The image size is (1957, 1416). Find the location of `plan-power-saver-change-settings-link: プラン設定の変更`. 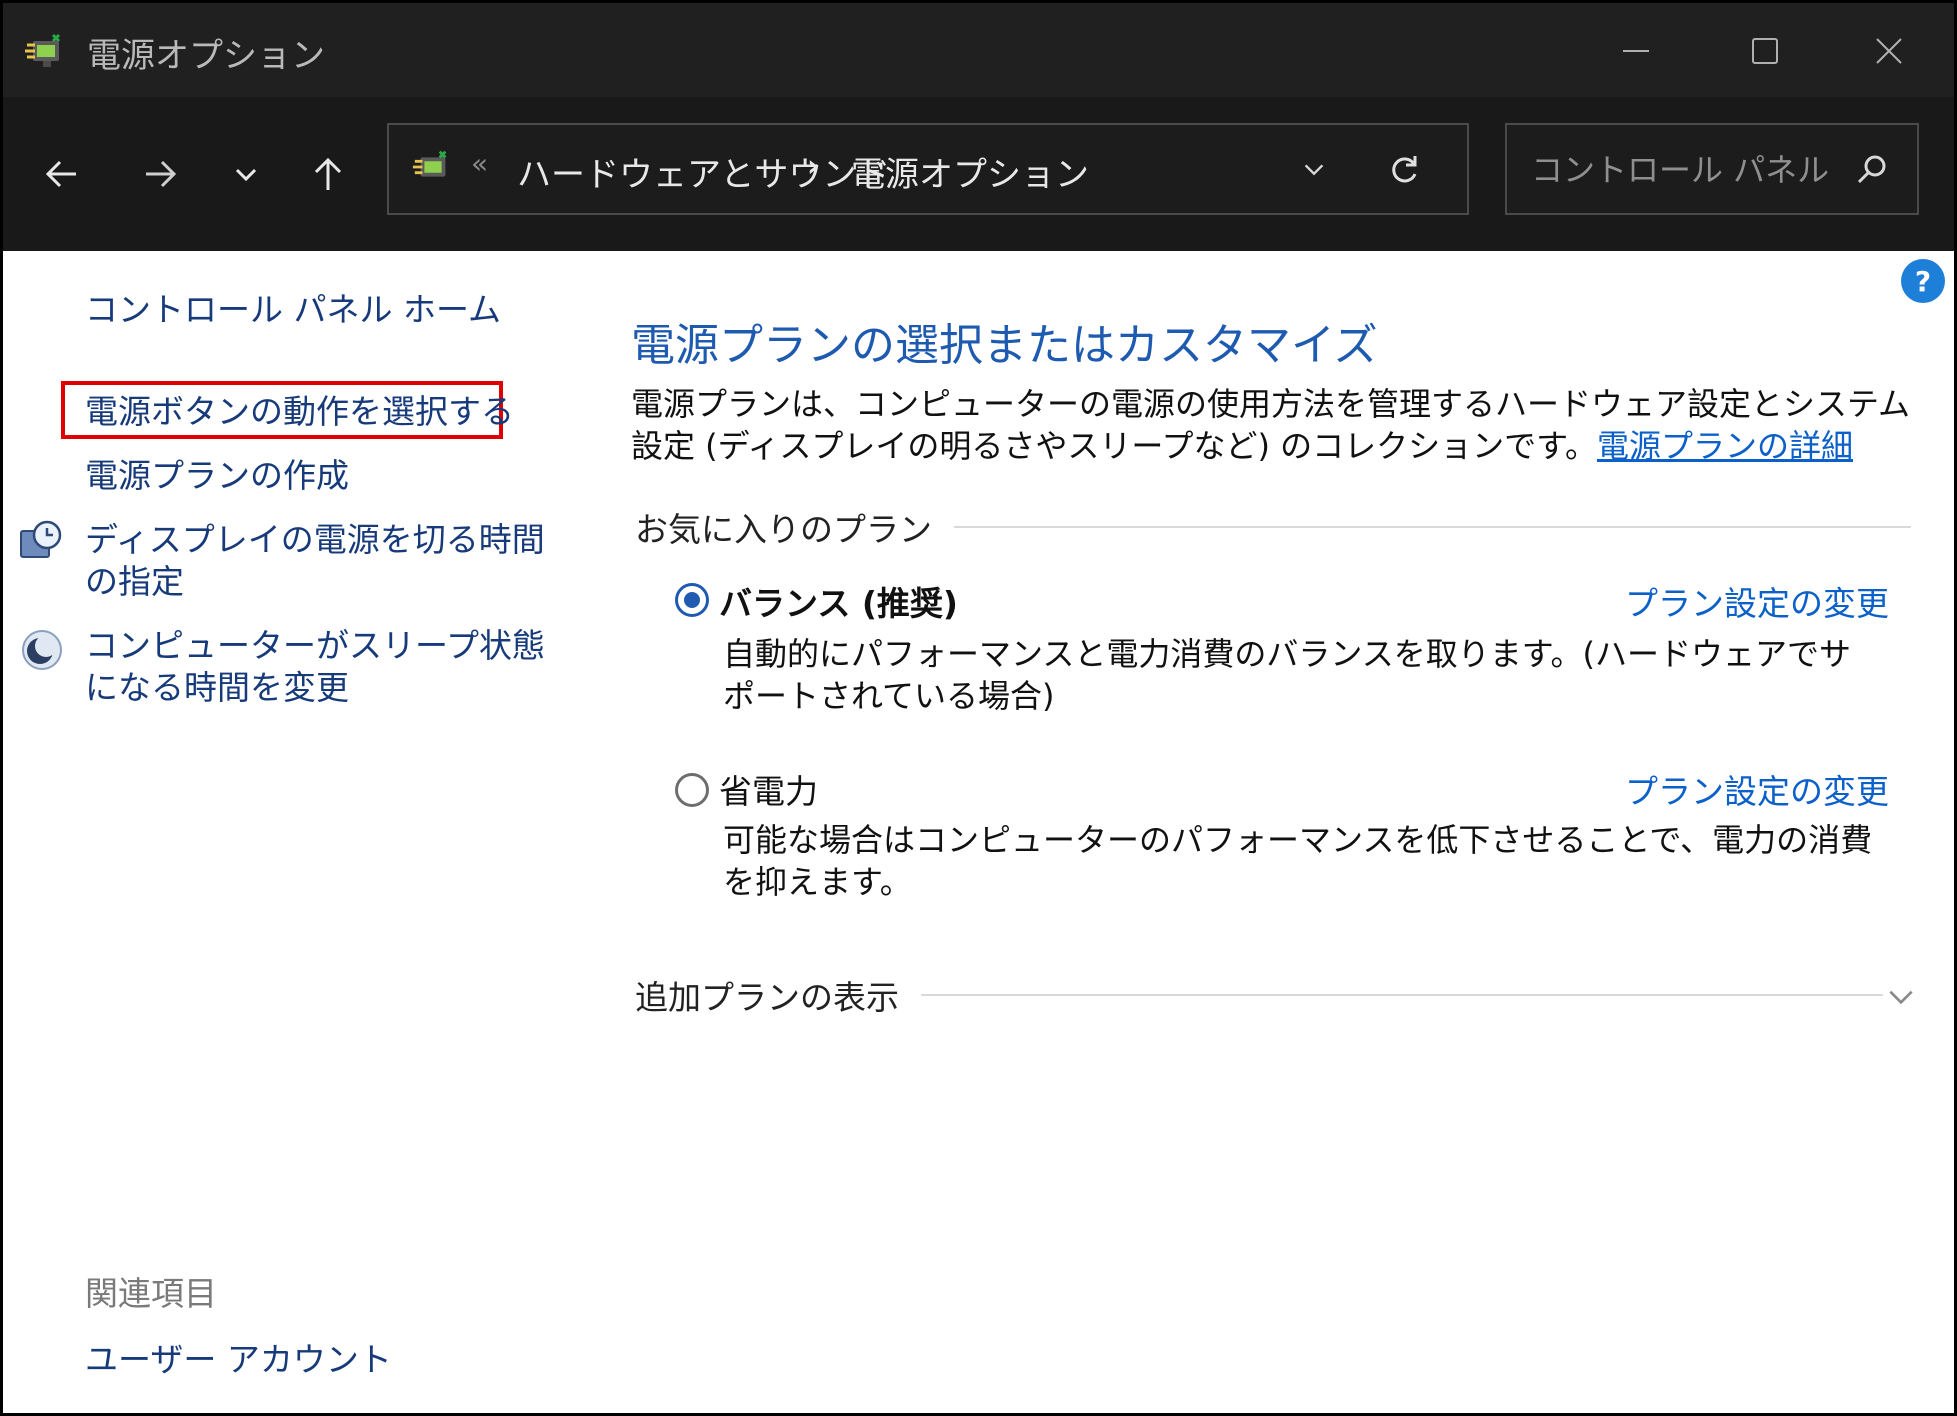

plan-power-saver-change-settings-link: プラン設定の変更 is located at coordinates (1757, 789).